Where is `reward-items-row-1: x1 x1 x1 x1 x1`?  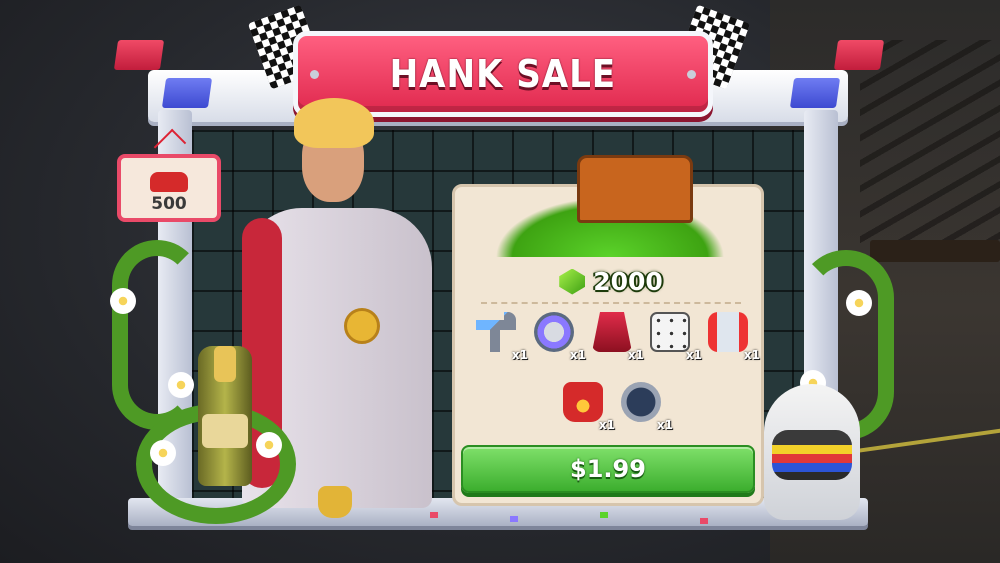
reward-items-row-1: x1 x1 x1 x1 x1 is located at coordinates (613, 337).